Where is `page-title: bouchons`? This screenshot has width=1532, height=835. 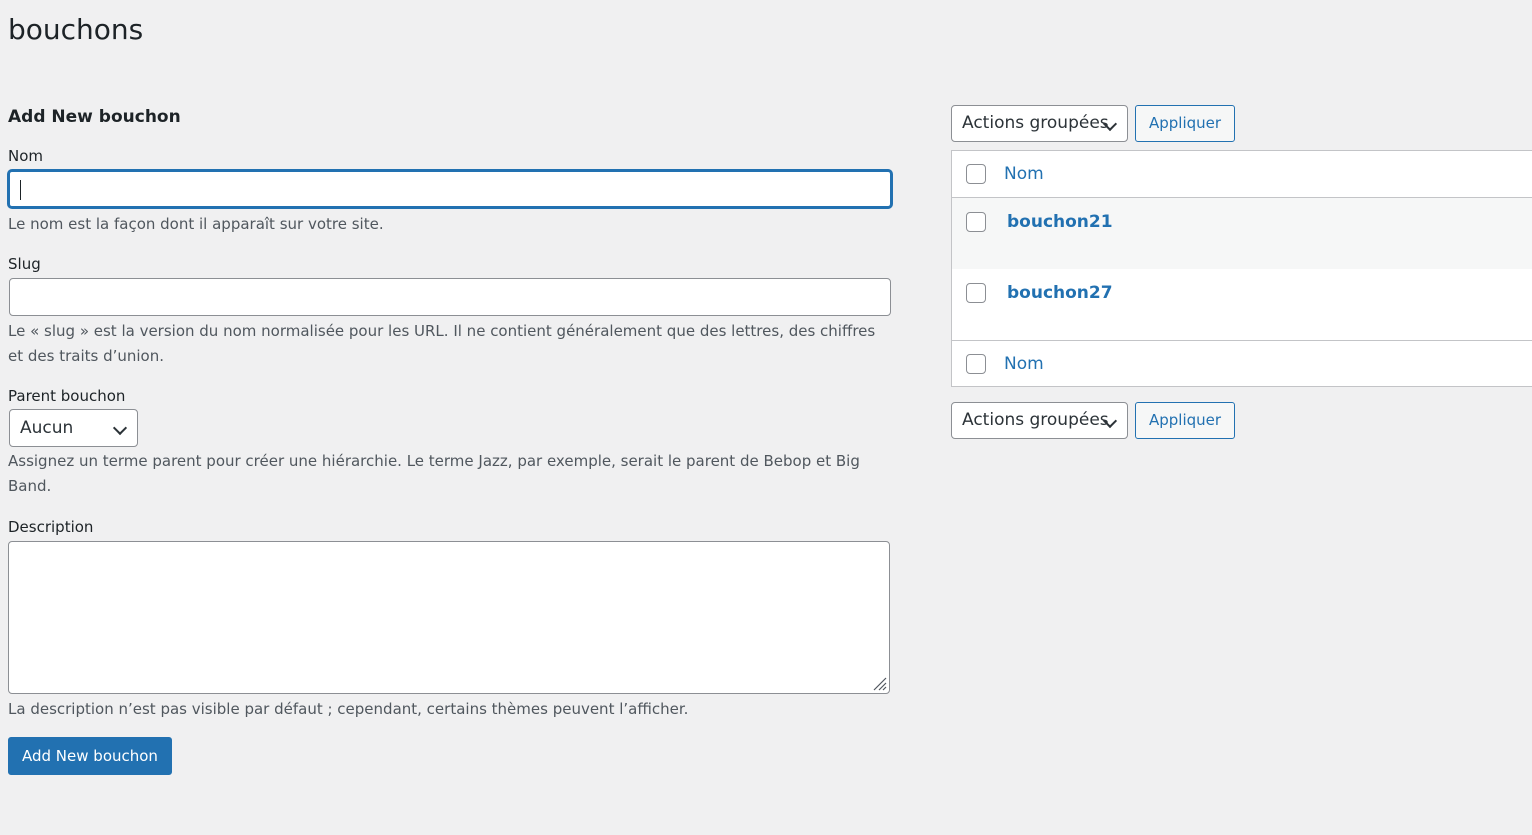
page-title: bouchons is located at coordinates (76, 29).